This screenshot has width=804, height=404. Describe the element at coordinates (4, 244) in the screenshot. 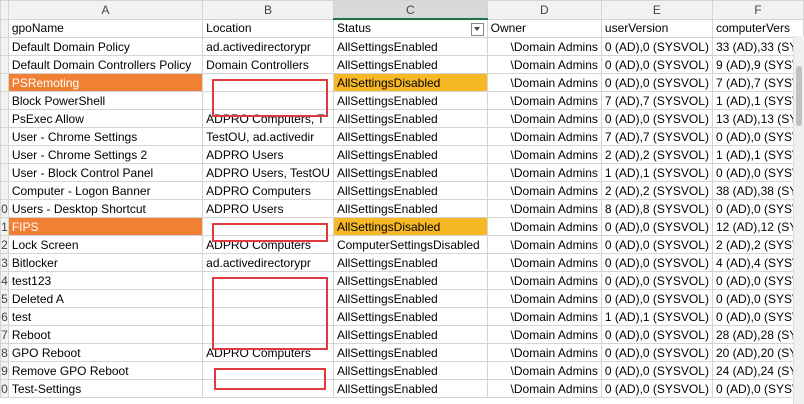

I see `row-number: 2` at that location.